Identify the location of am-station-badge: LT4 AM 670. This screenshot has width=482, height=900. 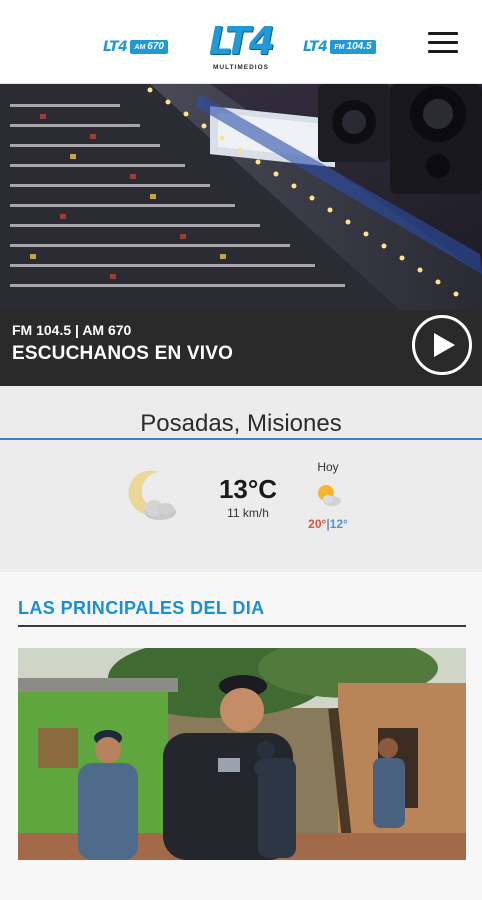
(135, 47).